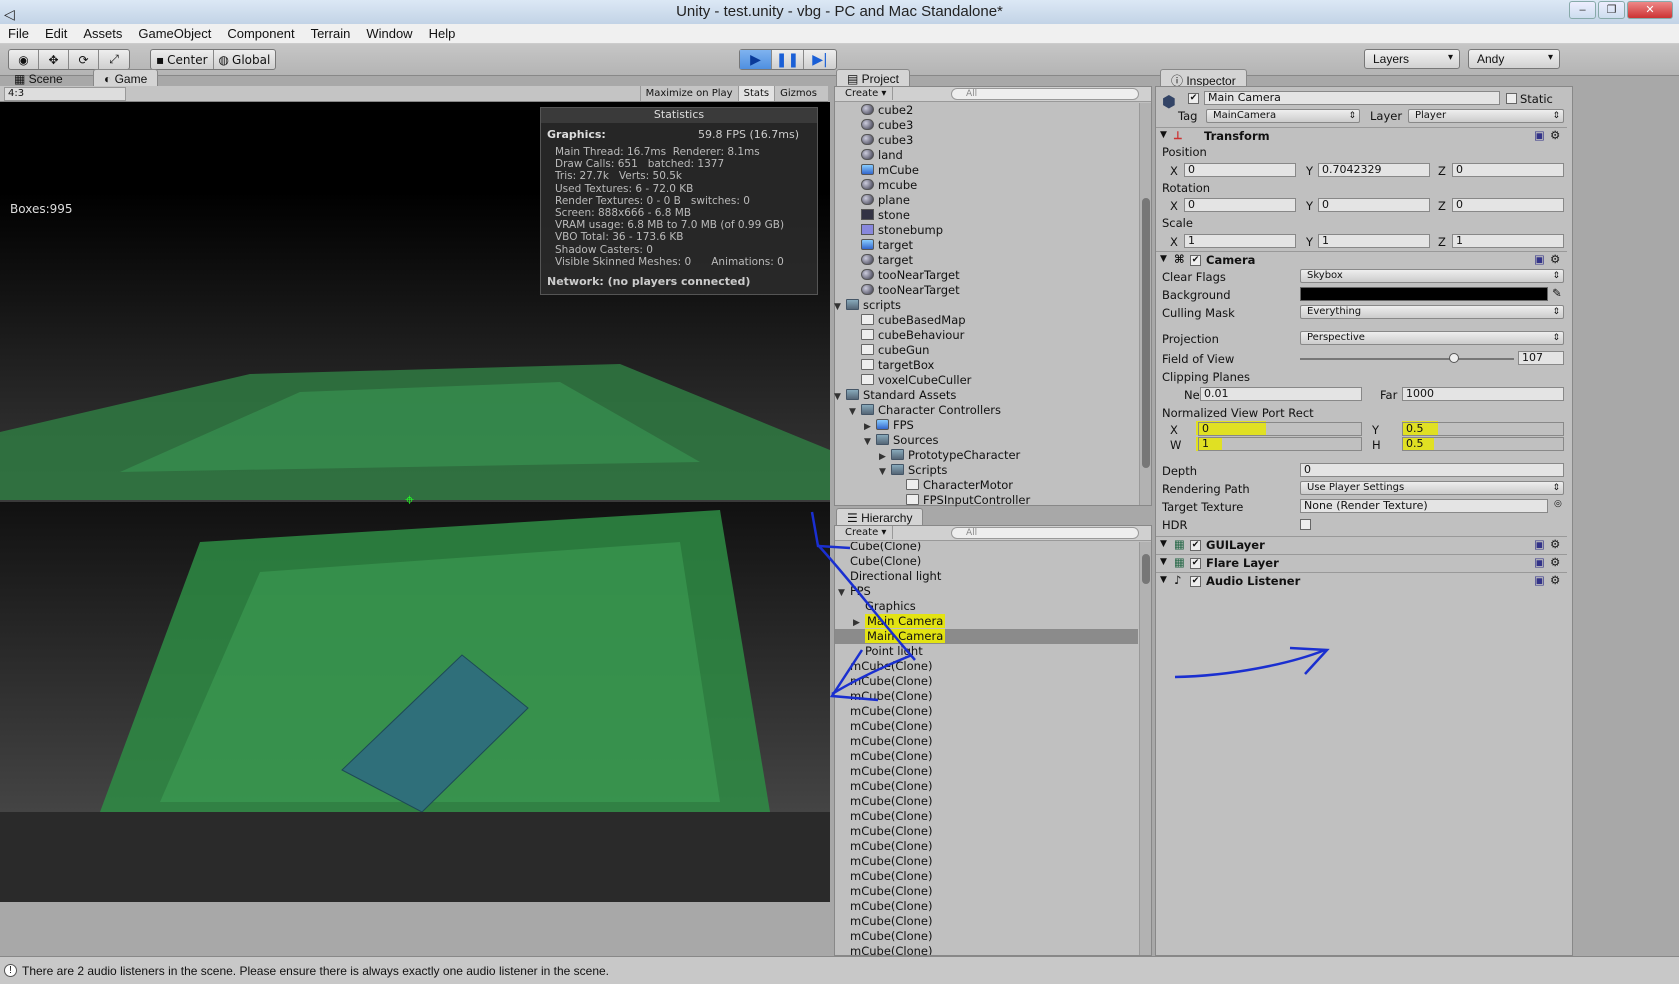 The image size is (1679, 984). Describe the element at coordinates (881, 260) in the screenshot. I see `project-row: target` at that location.